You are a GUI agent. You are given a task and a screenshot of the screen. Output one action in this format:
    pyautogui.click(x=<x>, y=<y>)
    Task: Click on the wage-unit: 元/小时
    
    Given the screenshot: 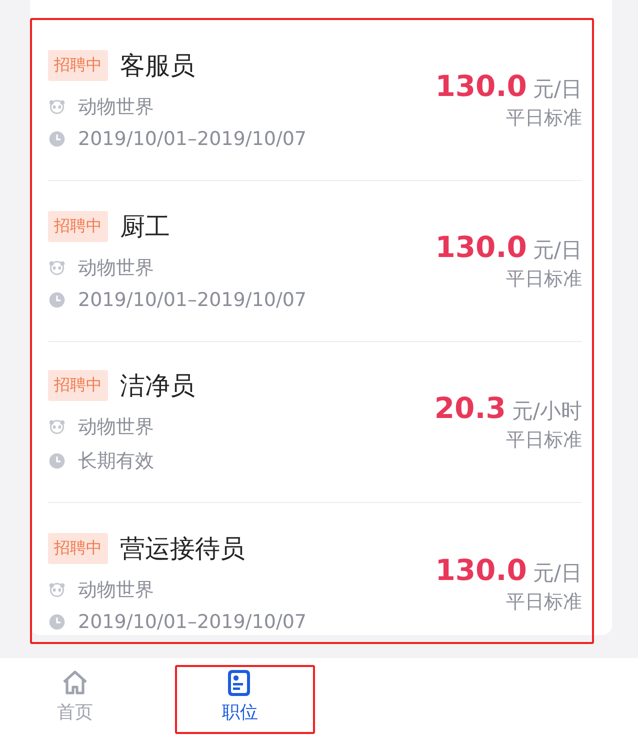 What is the action you would take?
    pyautogui.click(x=547, y=411)
    